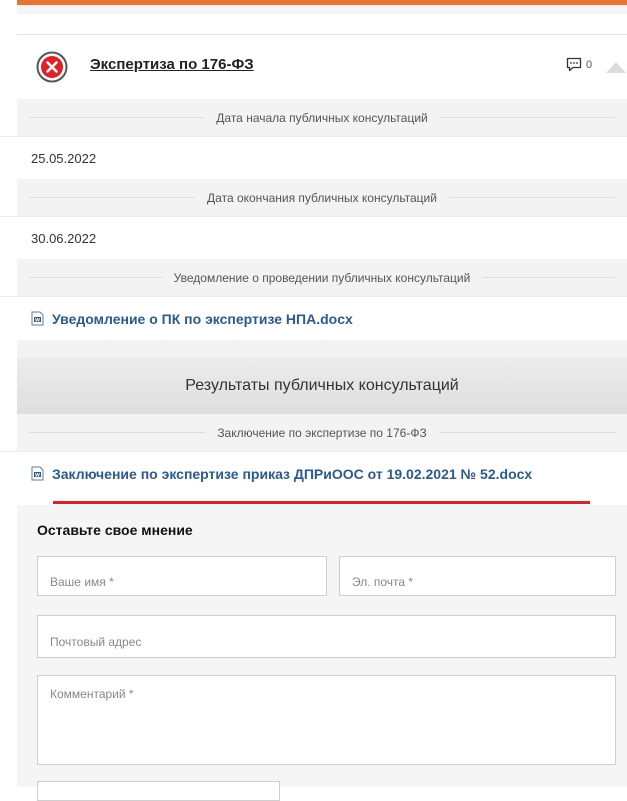  What do you see at coordinates (477, 576) in the screenshot?
I see `email-input` at bounding box center [477, 576].